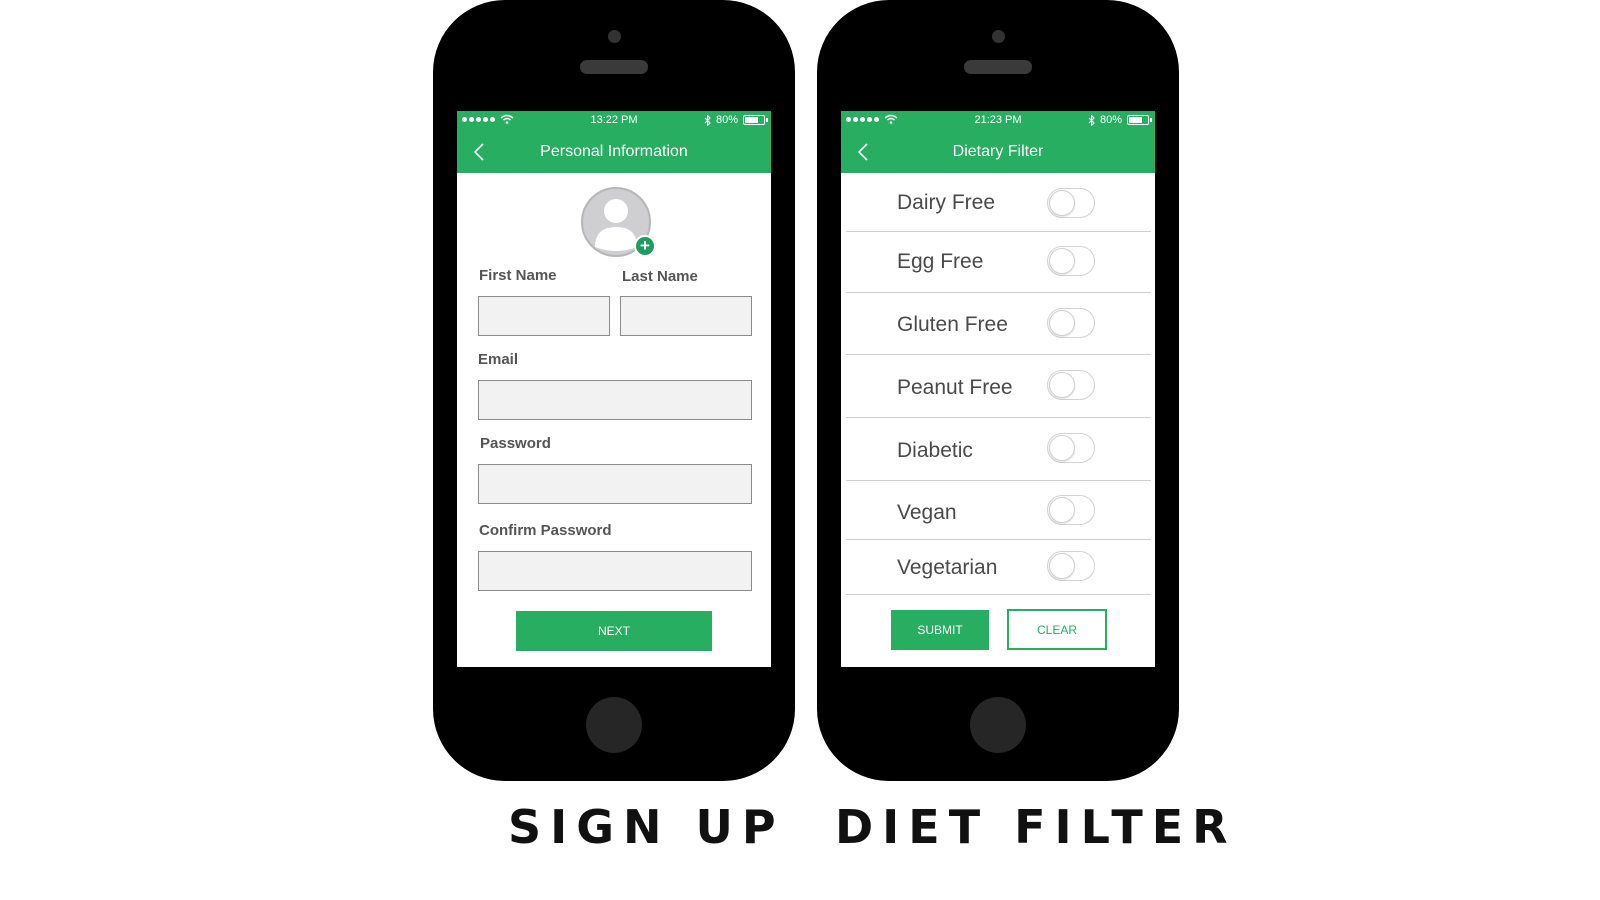  I want to click on status-bar: 13:22 PM 80%, so click(614, 121).